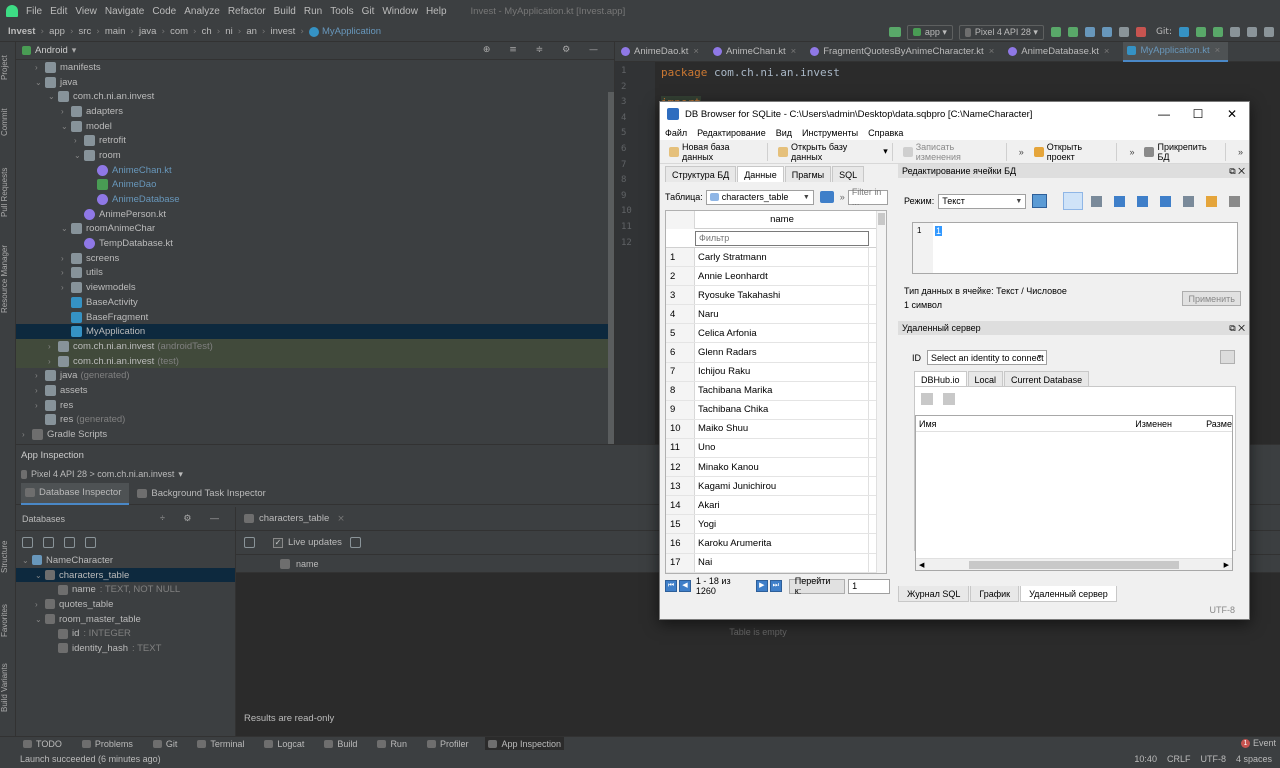  Describe the element at coordinates (249, 542) in the screenshot. I see `refresh-table-icon` at that location.